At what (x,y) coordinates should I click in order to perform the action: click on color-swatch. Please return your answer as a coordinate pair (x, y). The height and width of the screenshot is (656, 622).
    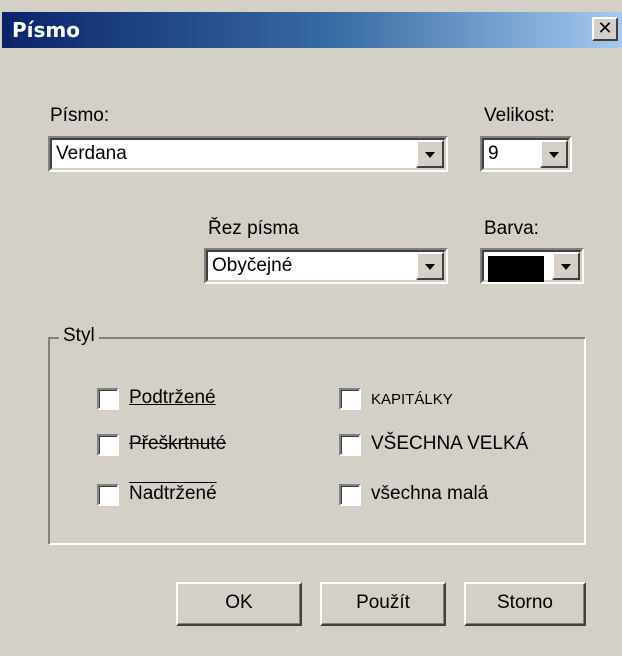
    Looking at the image, I should click on (516, 269).